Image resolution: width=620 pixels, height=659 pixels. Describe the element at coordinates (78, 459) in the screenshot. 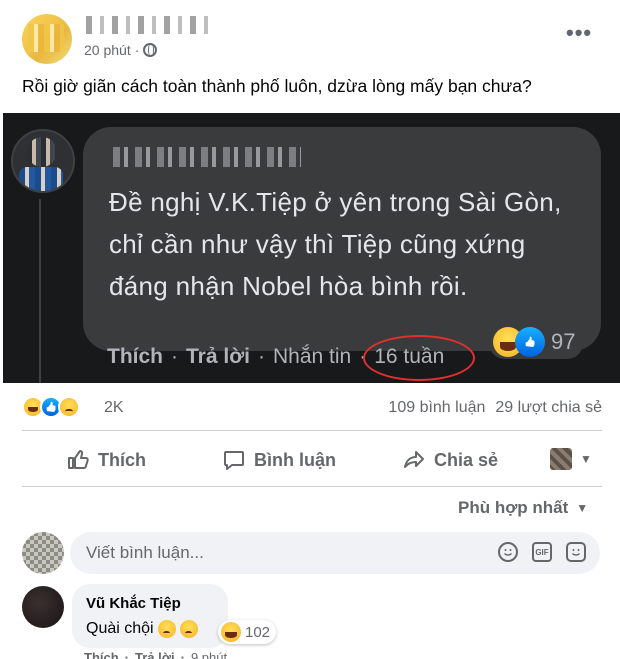

I see `thumb-icon` at that location.